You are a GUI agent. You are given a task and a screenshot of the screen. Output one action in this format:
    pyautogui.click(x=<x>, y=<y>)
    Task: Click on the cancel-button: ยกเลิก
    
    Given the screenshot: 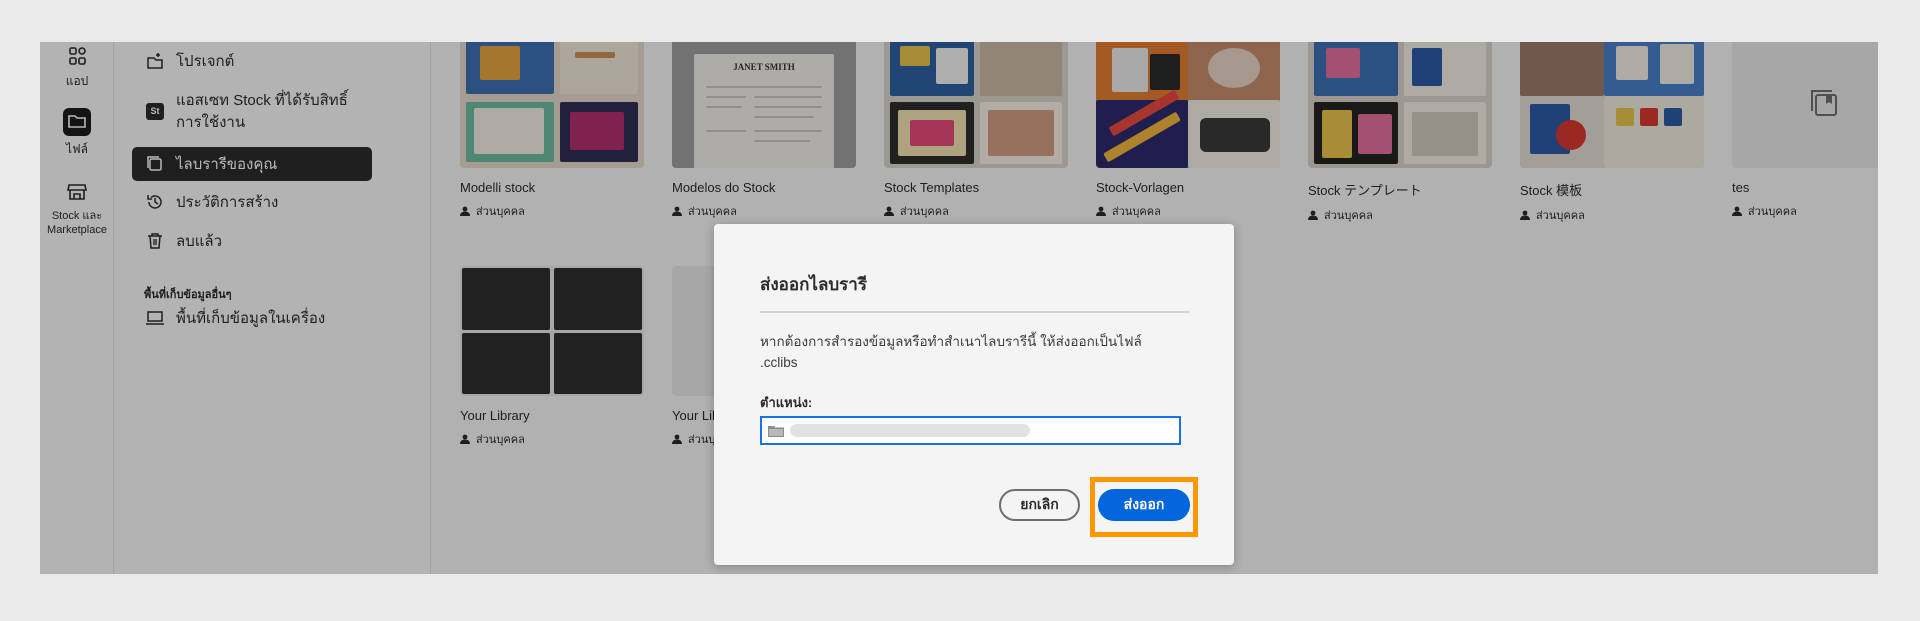 What is the action you would take?
    pyautogui.click(x=1039, y=505)
    